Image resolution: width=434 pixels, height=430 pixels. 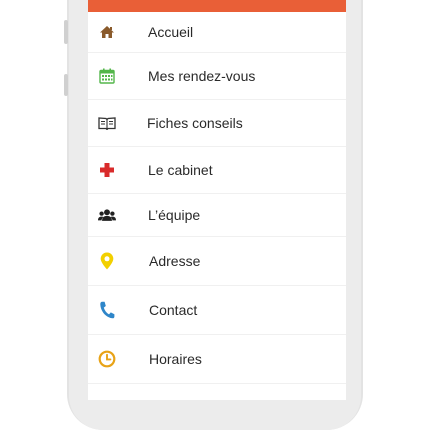 I want to click on menu-item-label: Horaires, so click(x=175, y=359).